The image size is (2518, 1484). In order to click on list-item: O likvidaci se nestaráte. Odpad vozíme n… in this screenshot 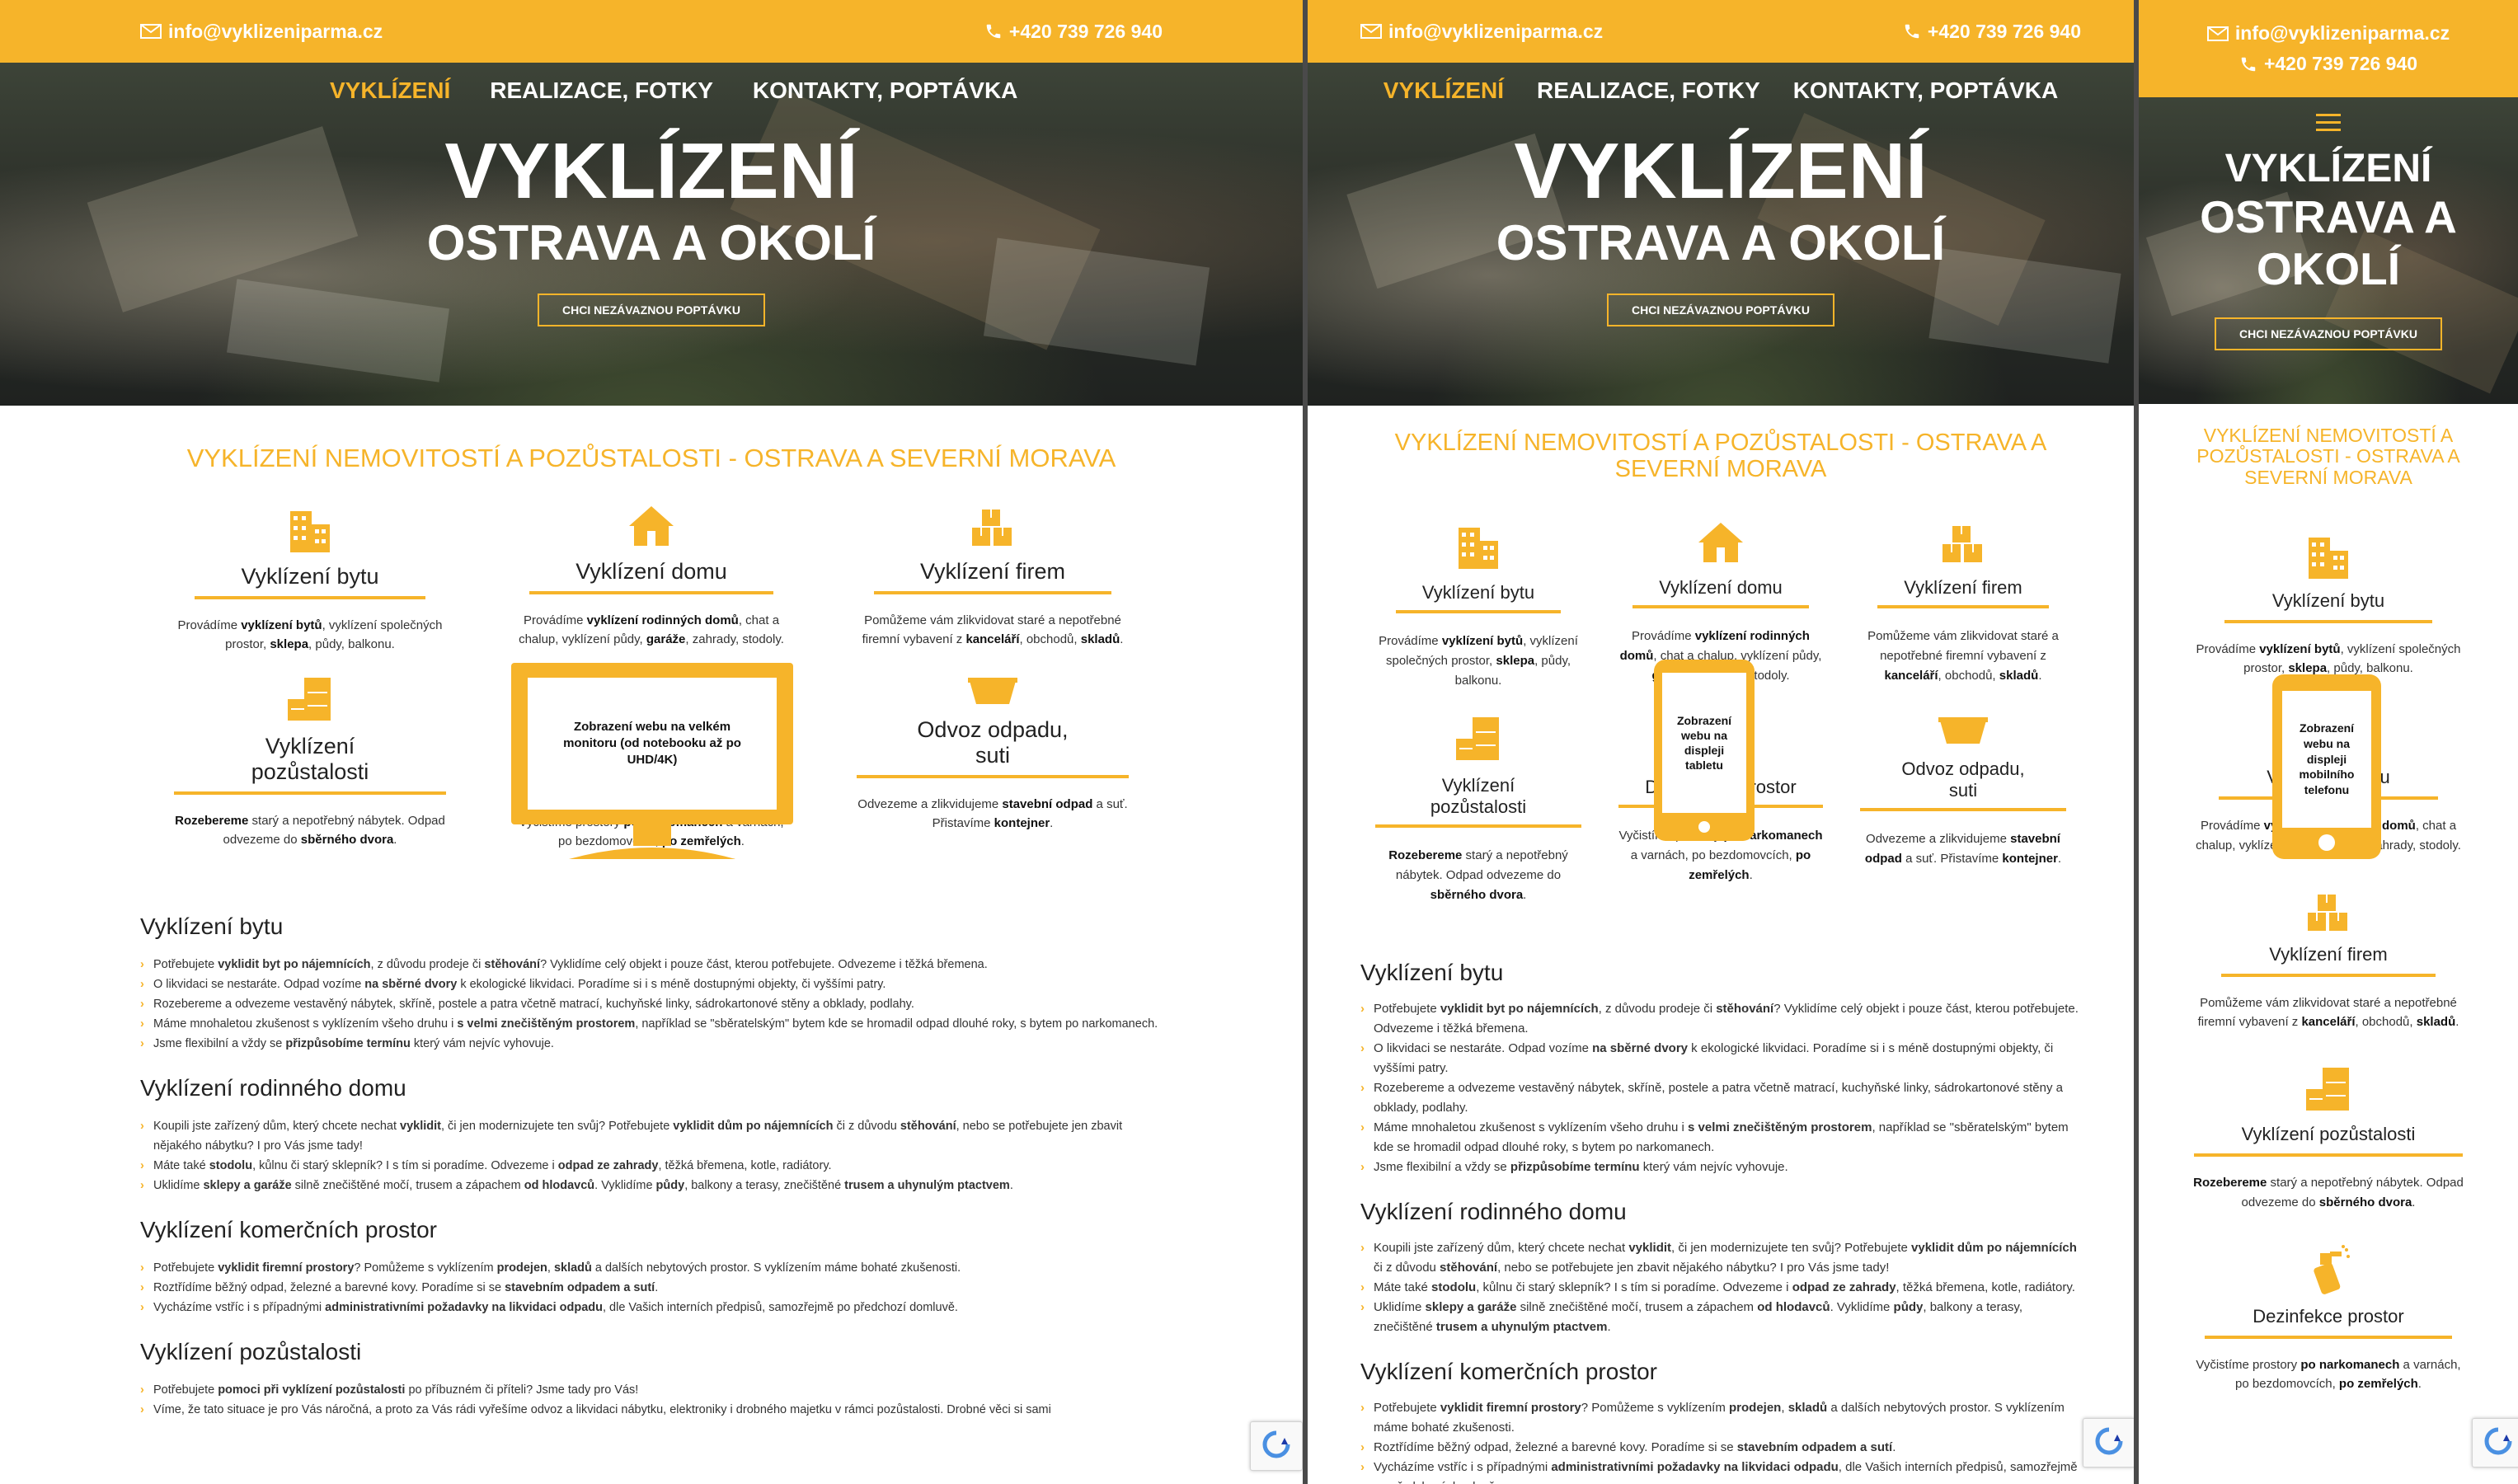, I will do `click(651, 984)`.